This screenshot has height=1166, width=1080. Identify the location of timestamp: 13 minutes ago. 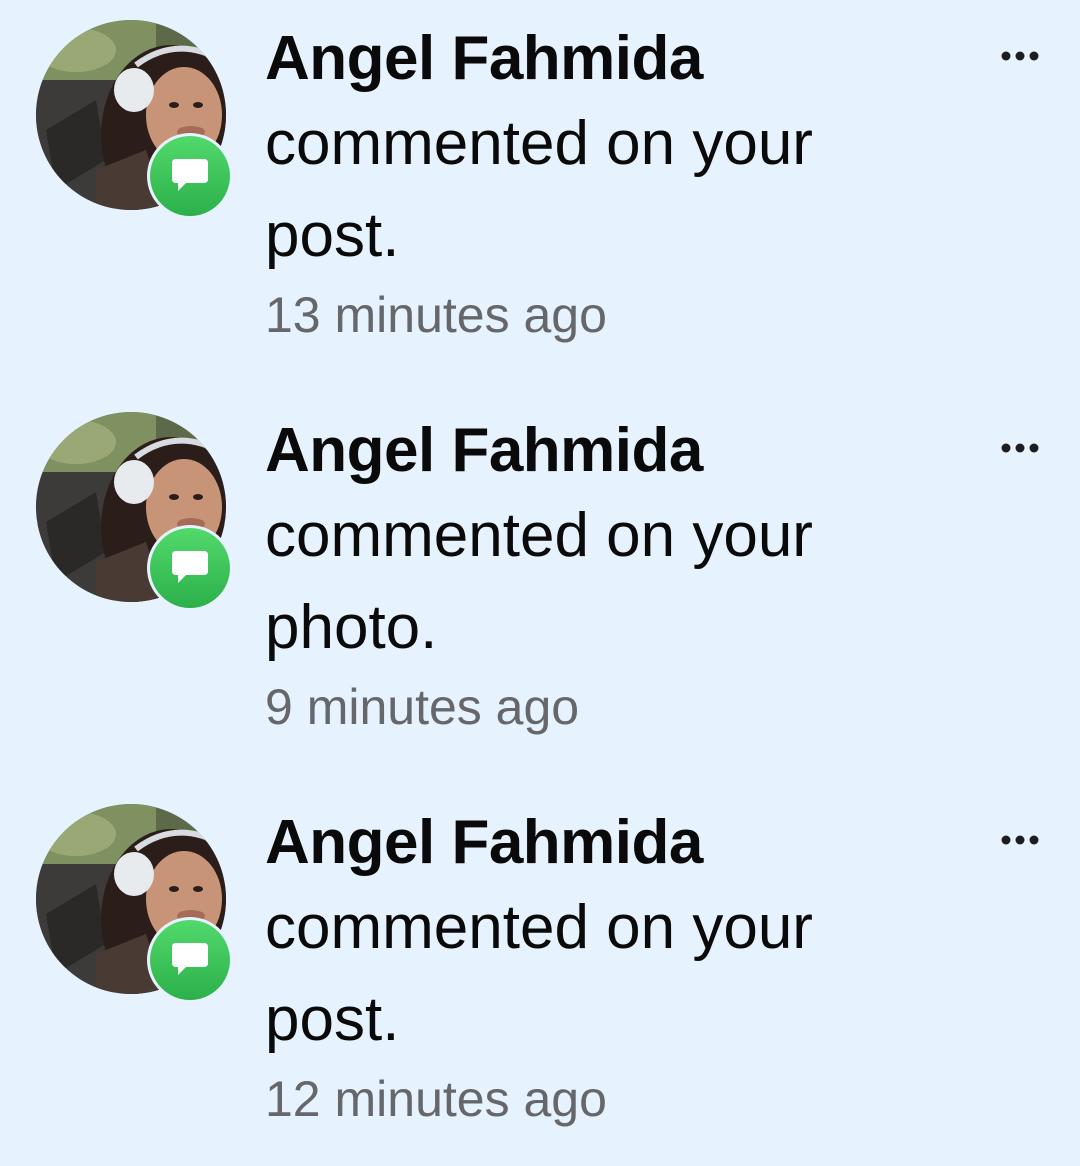
(436, 315).